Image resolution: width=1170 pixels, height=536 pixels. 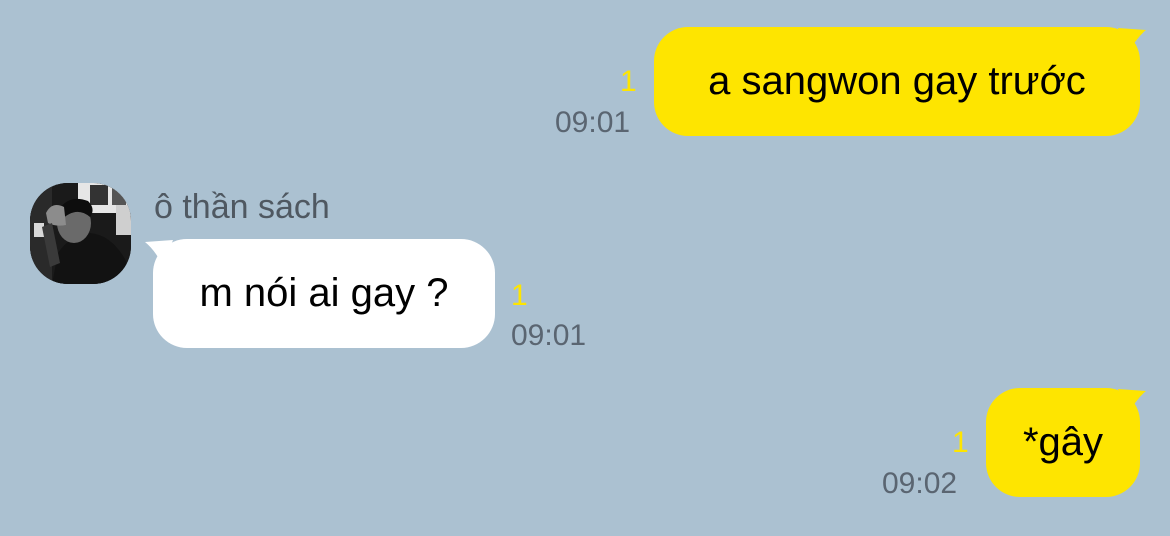 I want to click on message-bubble: m nói ai gay ?, so click(x=324, y=293).